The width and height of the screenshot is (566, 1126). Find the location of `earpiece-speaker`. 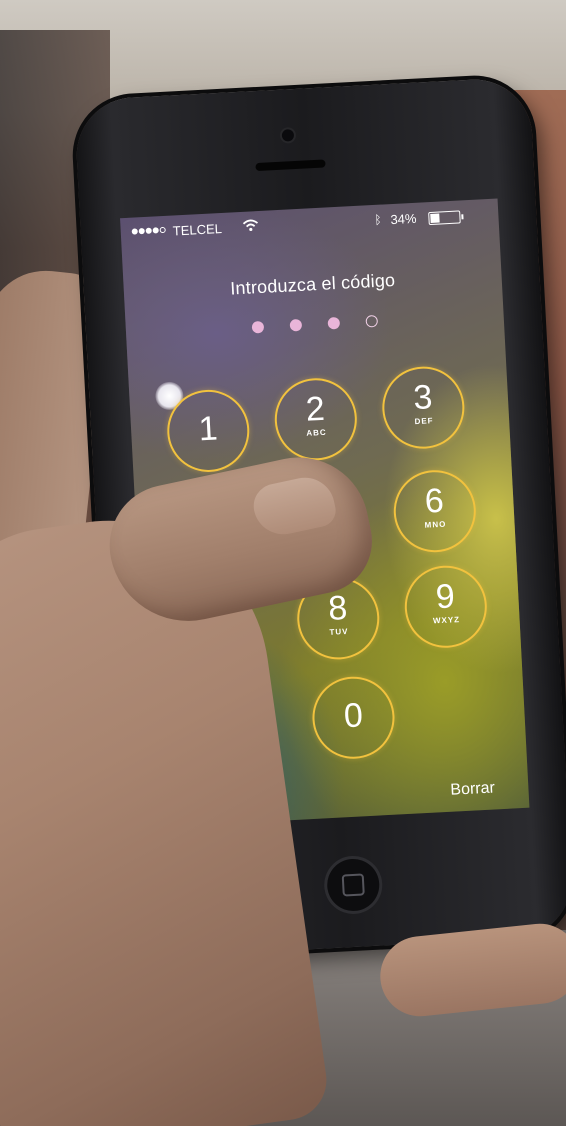

earpiece-speaker is located at coordinates (290, 165).